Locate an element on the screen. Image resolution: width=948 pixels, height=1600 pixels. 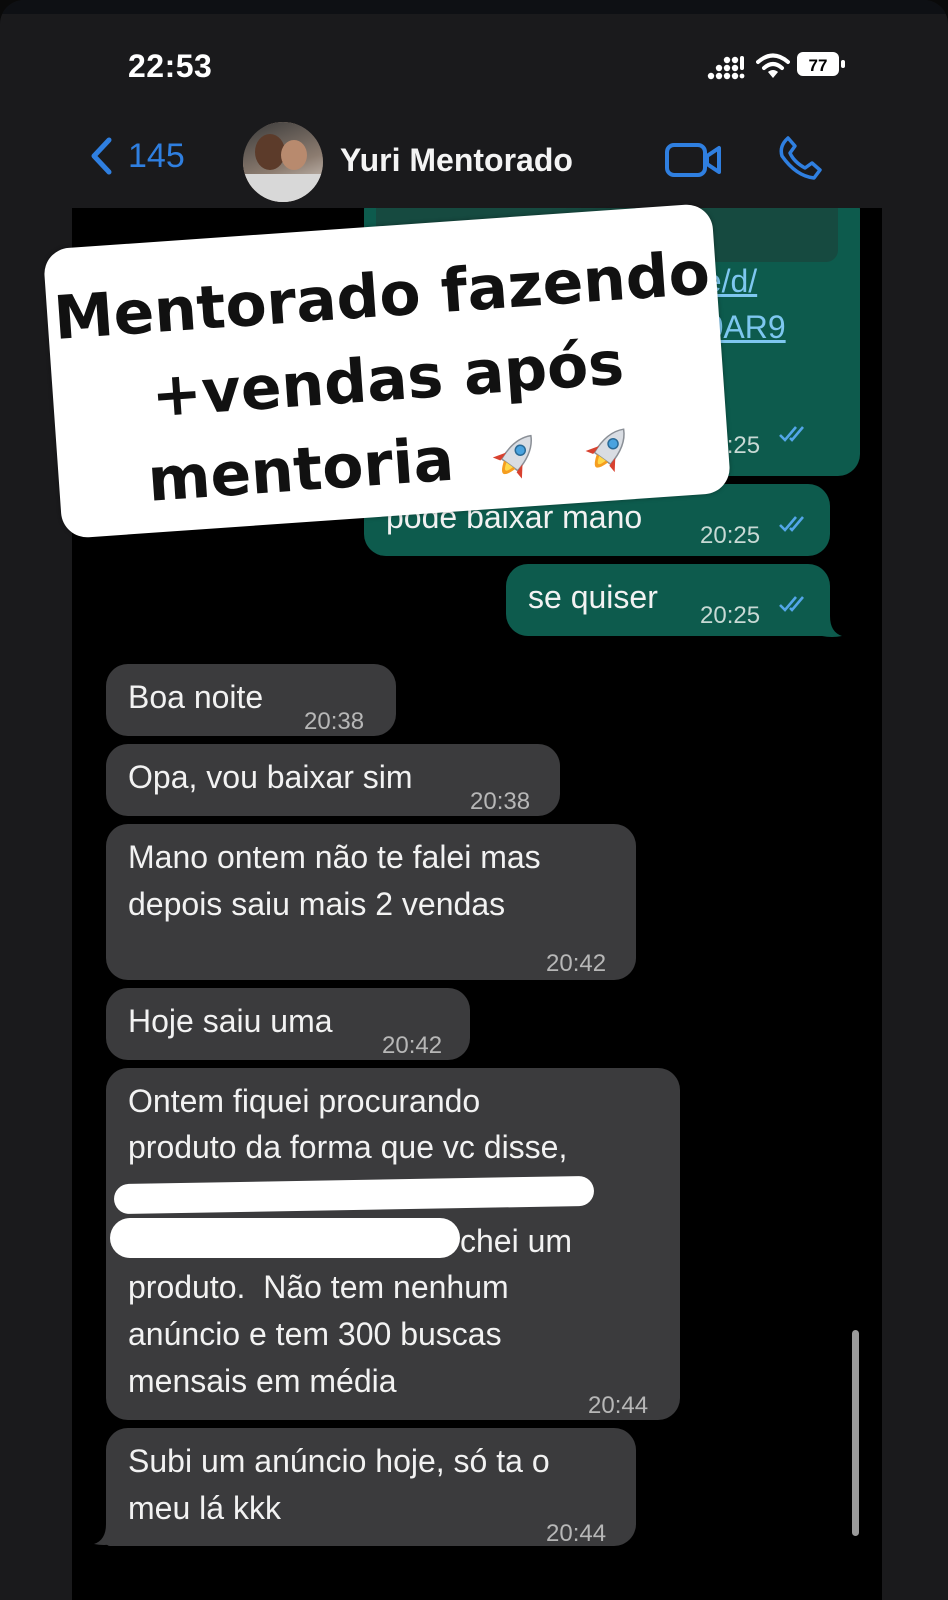
caption-line-3: mentoria is located at coordinates (301, 470).